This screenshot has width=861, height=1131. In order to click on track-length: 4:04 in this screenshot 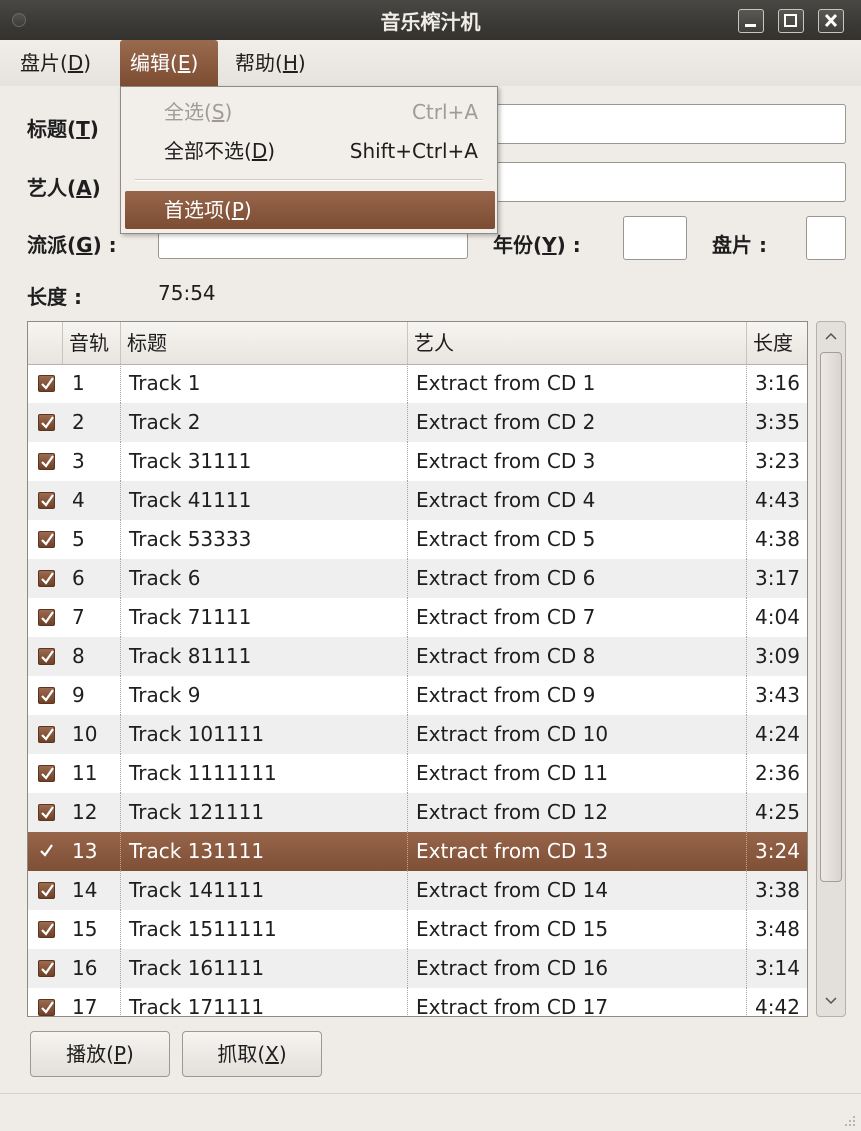, I will do `click(773, 617)`.